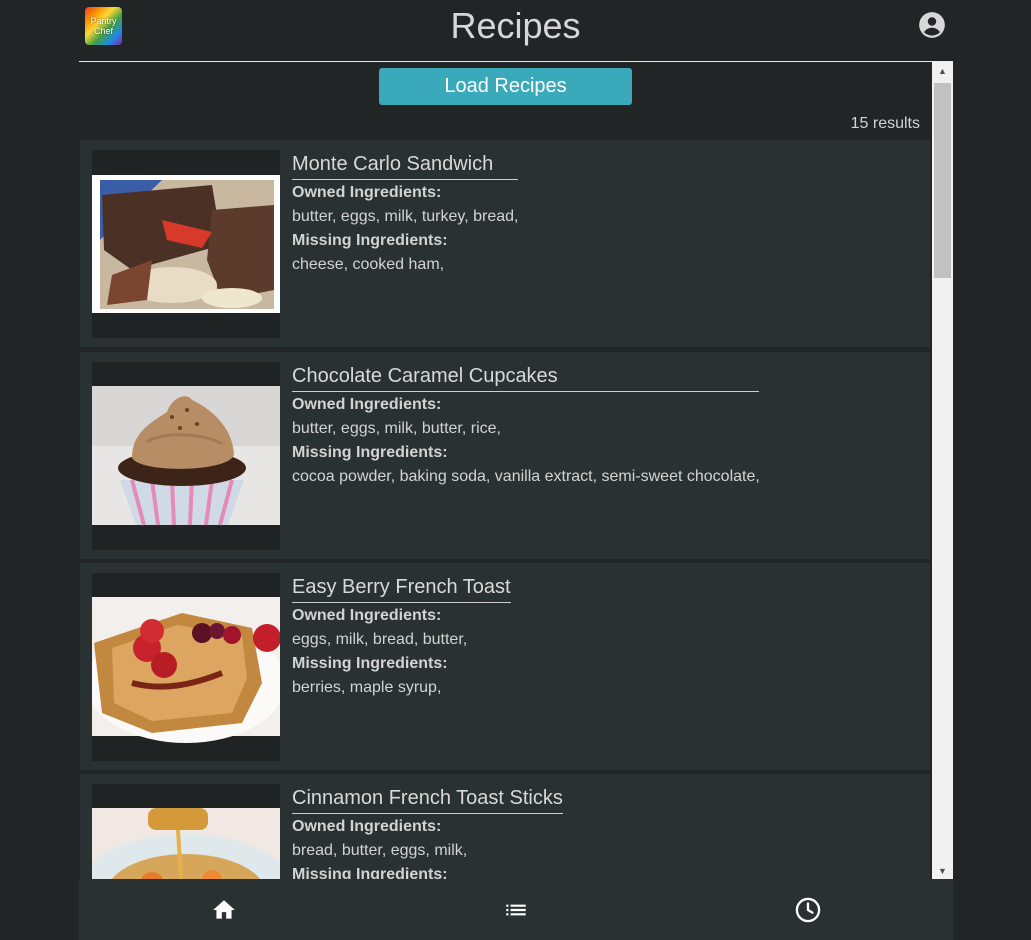  What do you see at coordinates (427, 800) in the screenshot?
I see `recipe-title: Cinnamon French Toast Sticks` at bounding box center [427, 800].